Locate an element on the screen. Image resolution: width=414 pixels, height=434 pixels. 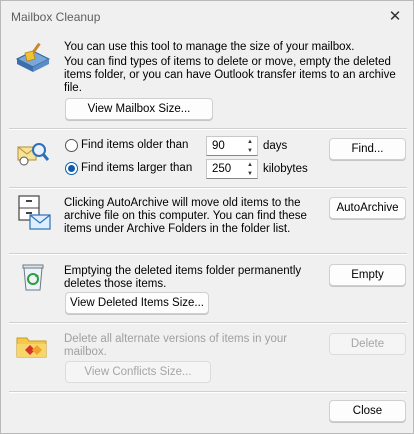
larger-unit-label: kilobytes is located at coordinates (285, 169).